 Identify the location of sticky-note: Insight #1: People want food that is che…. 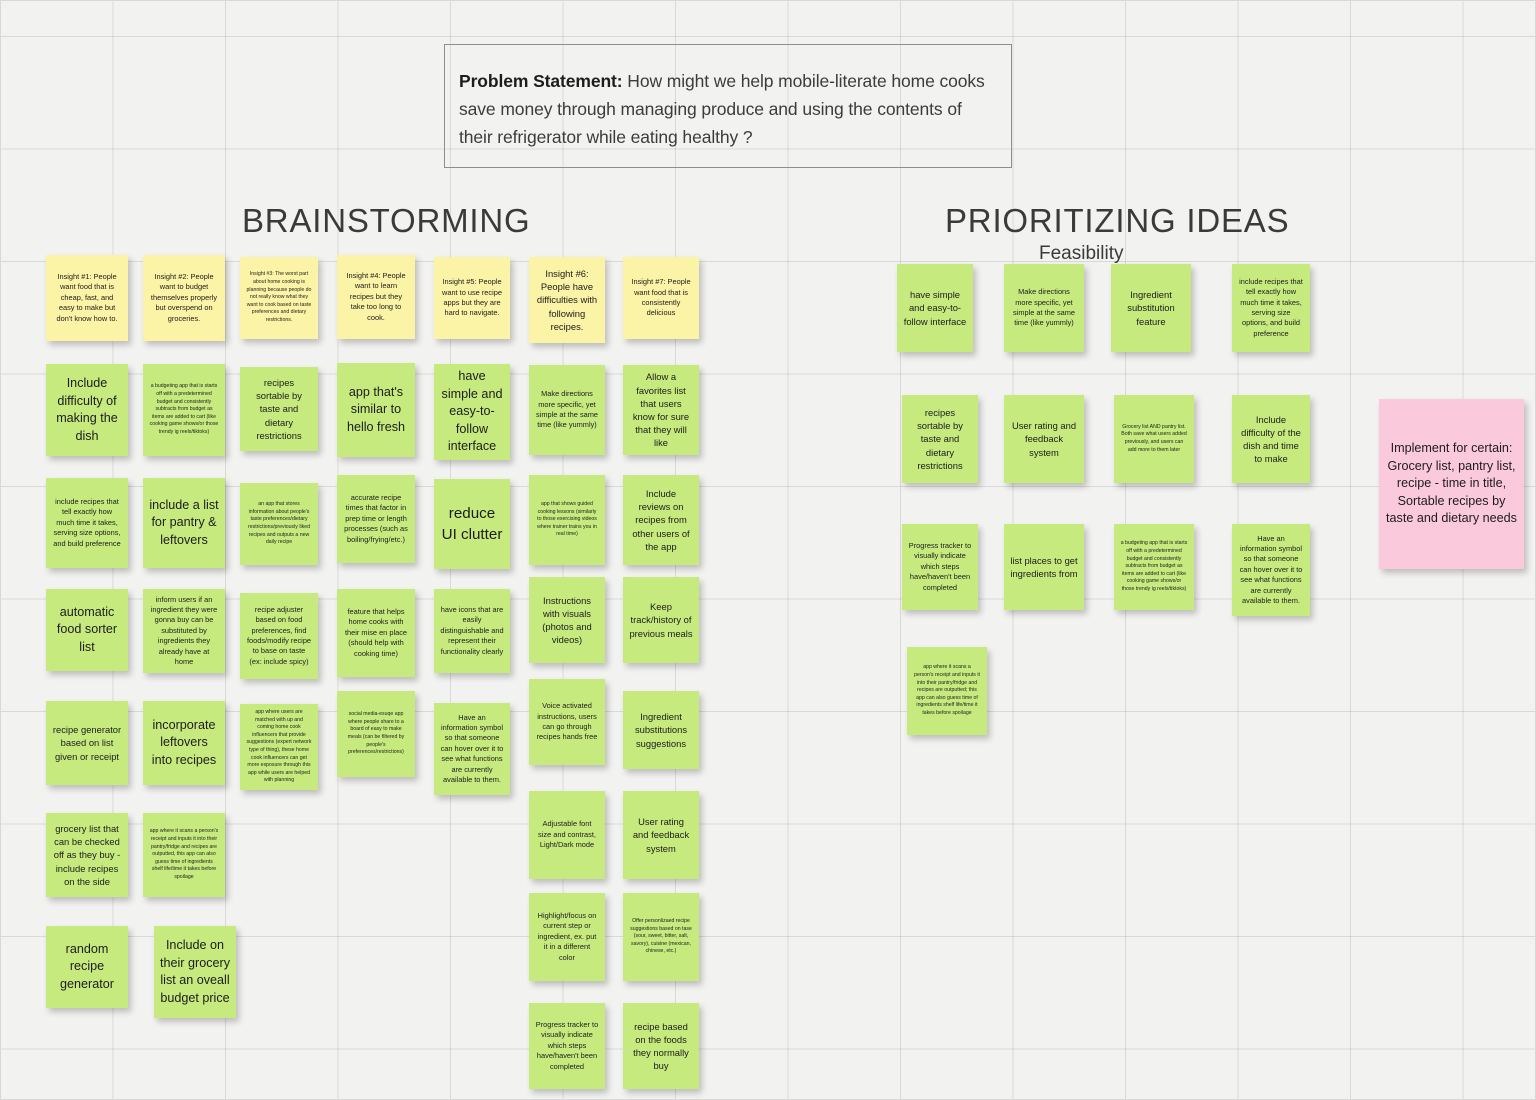
(87, 298).